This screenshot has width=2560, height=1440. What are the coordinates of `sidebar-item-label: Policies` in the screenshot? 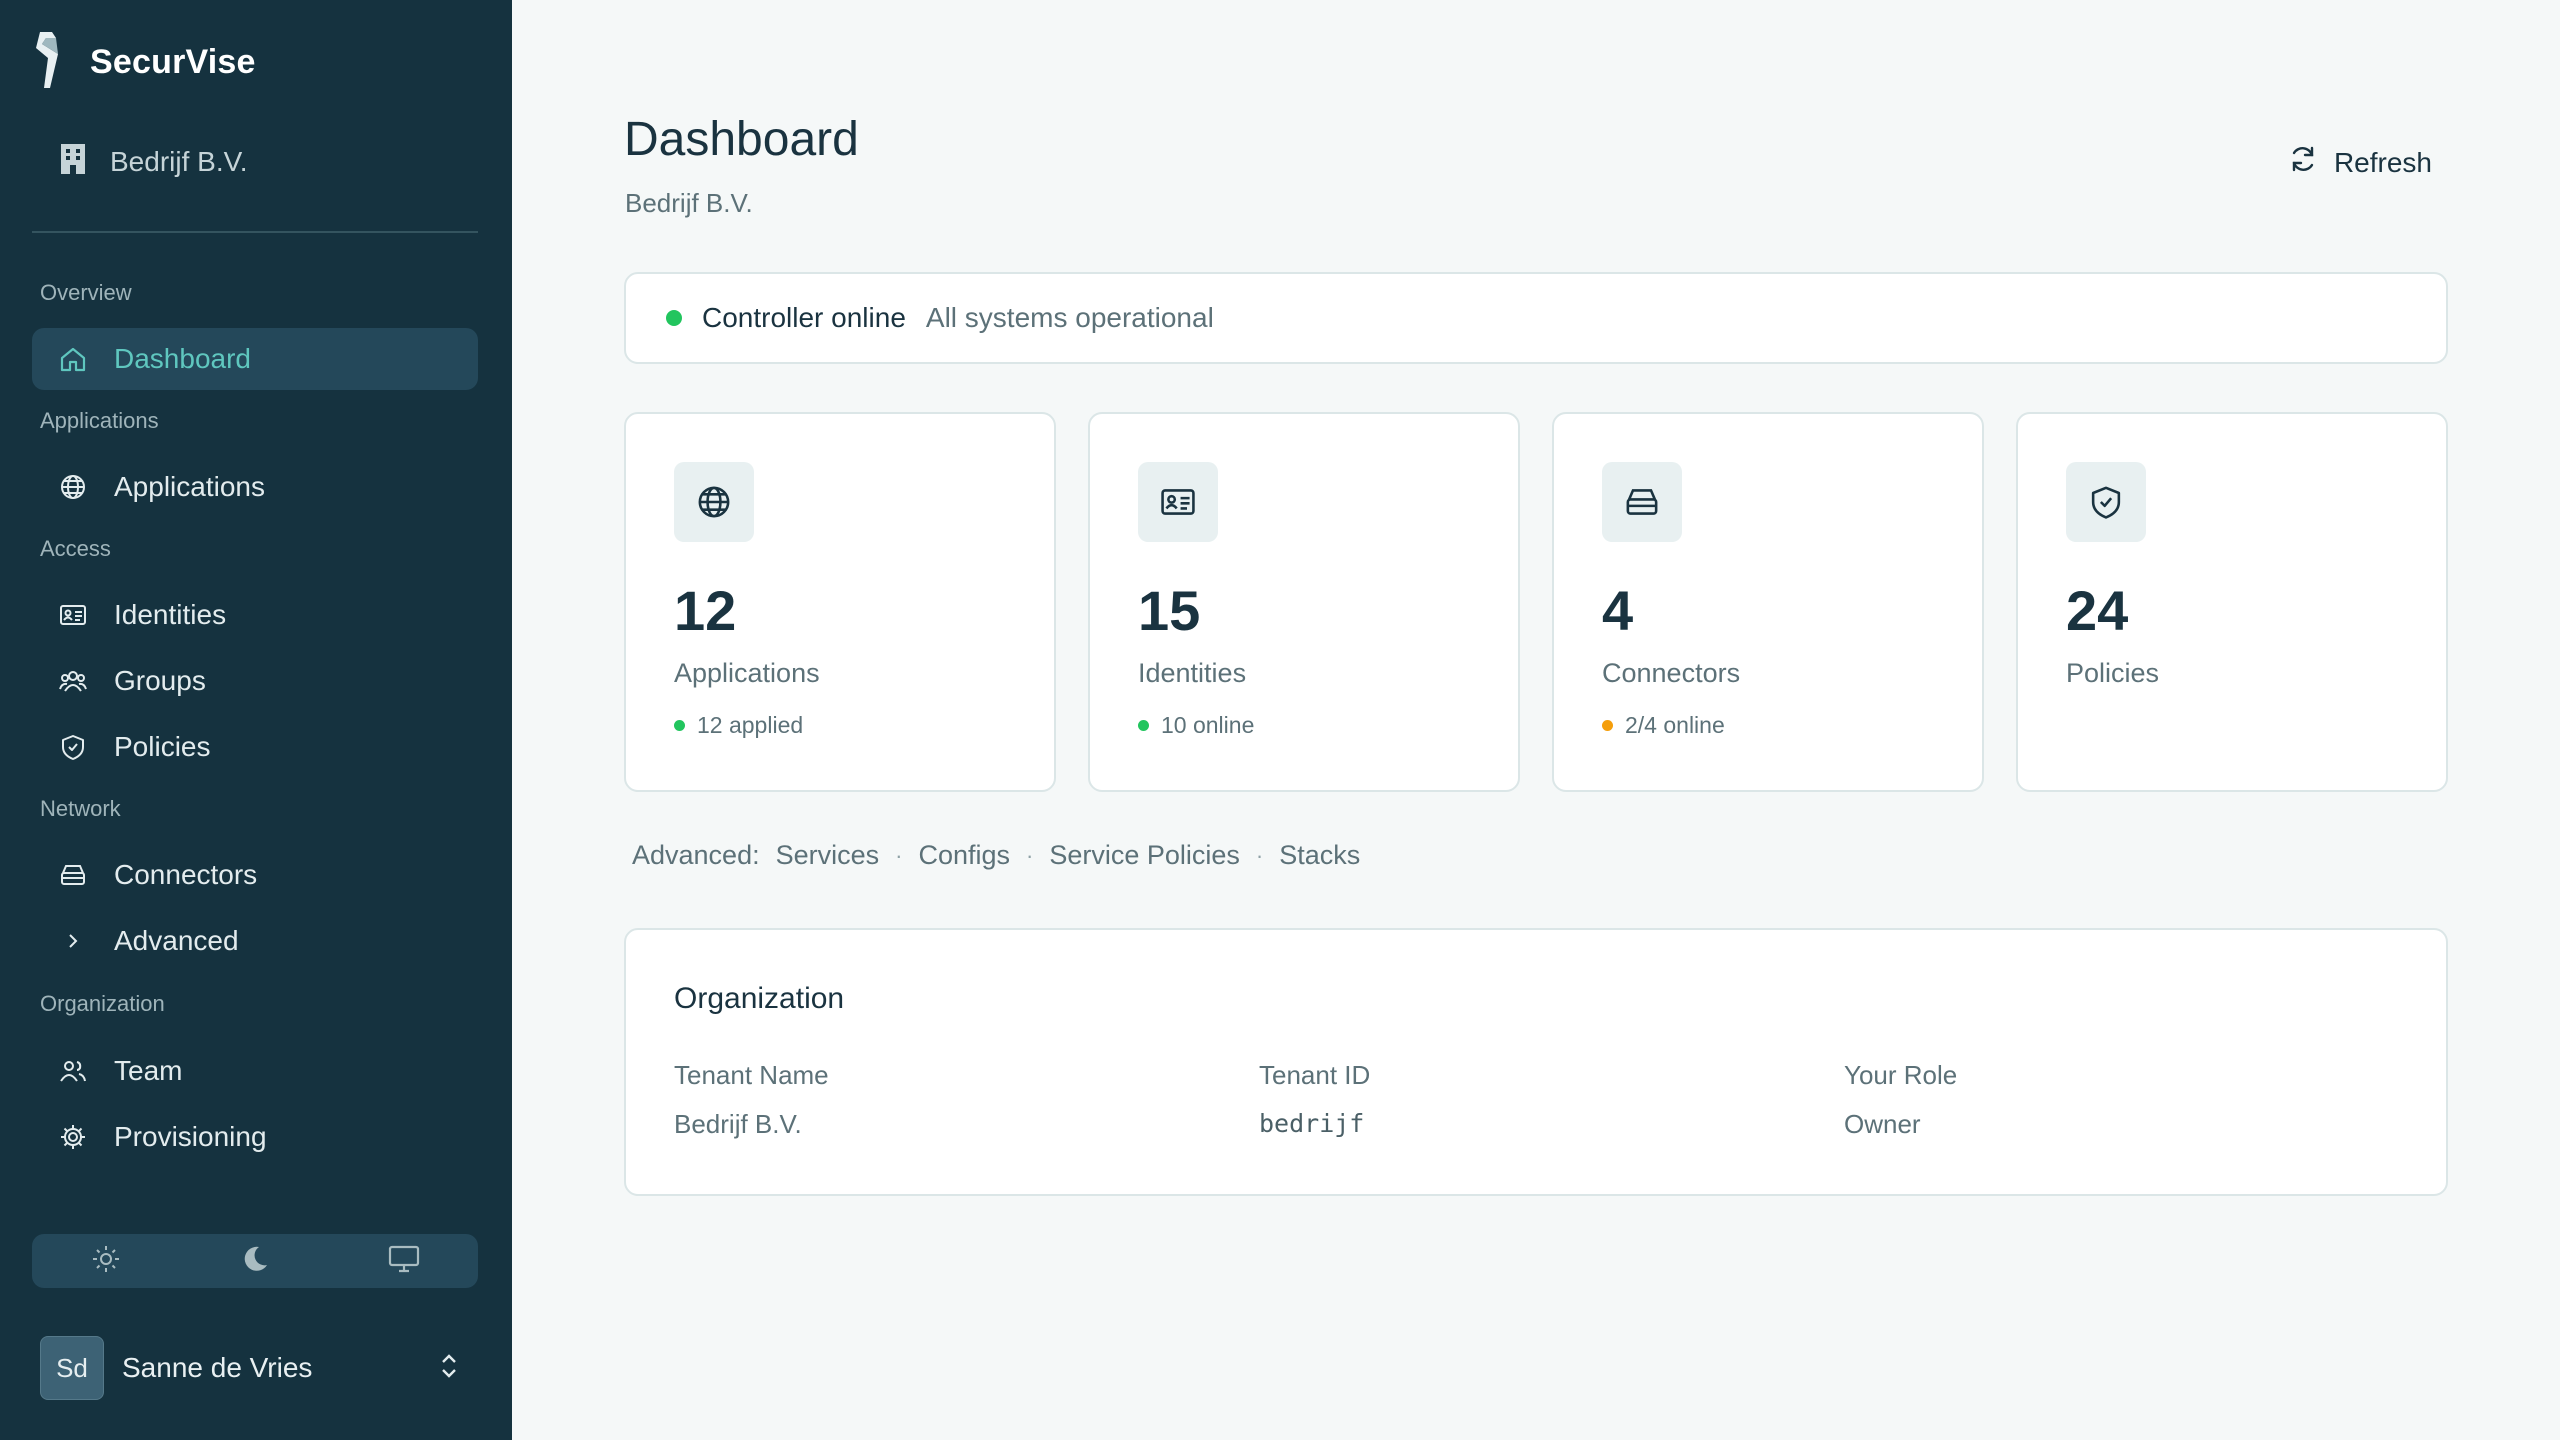 It's located at (162, 746).